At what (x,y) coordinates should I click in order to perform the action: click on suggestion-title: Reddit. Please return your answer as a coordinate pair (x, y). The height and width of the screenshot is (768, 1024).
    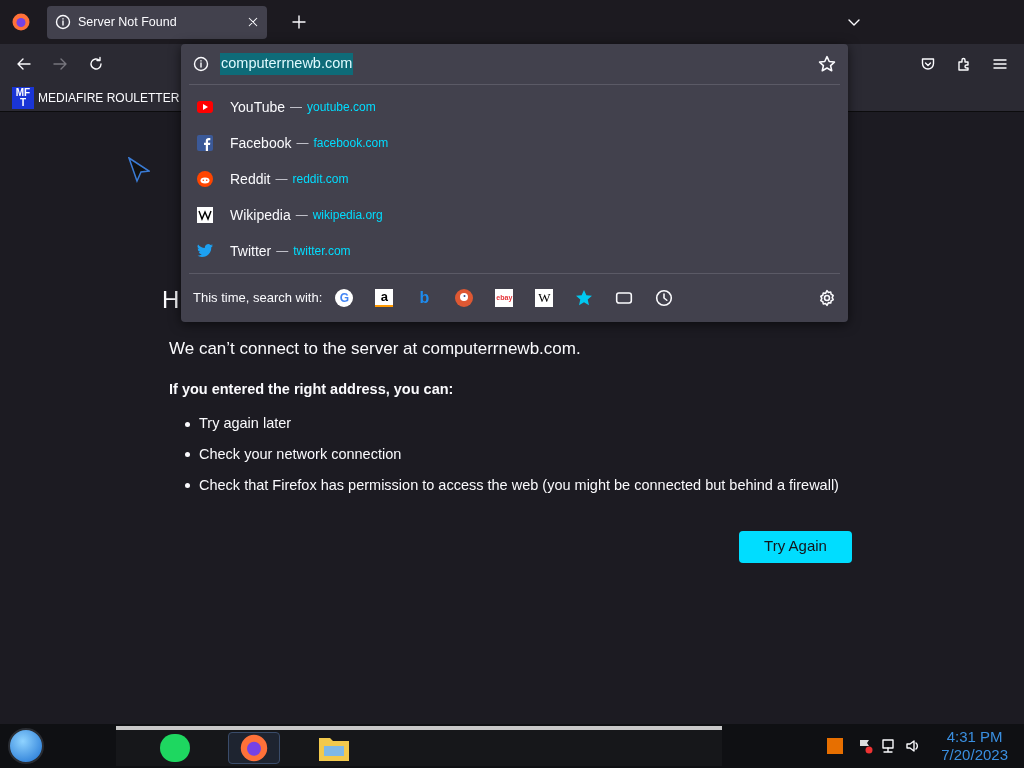
    Looking at the image, I should click on (250, 179).